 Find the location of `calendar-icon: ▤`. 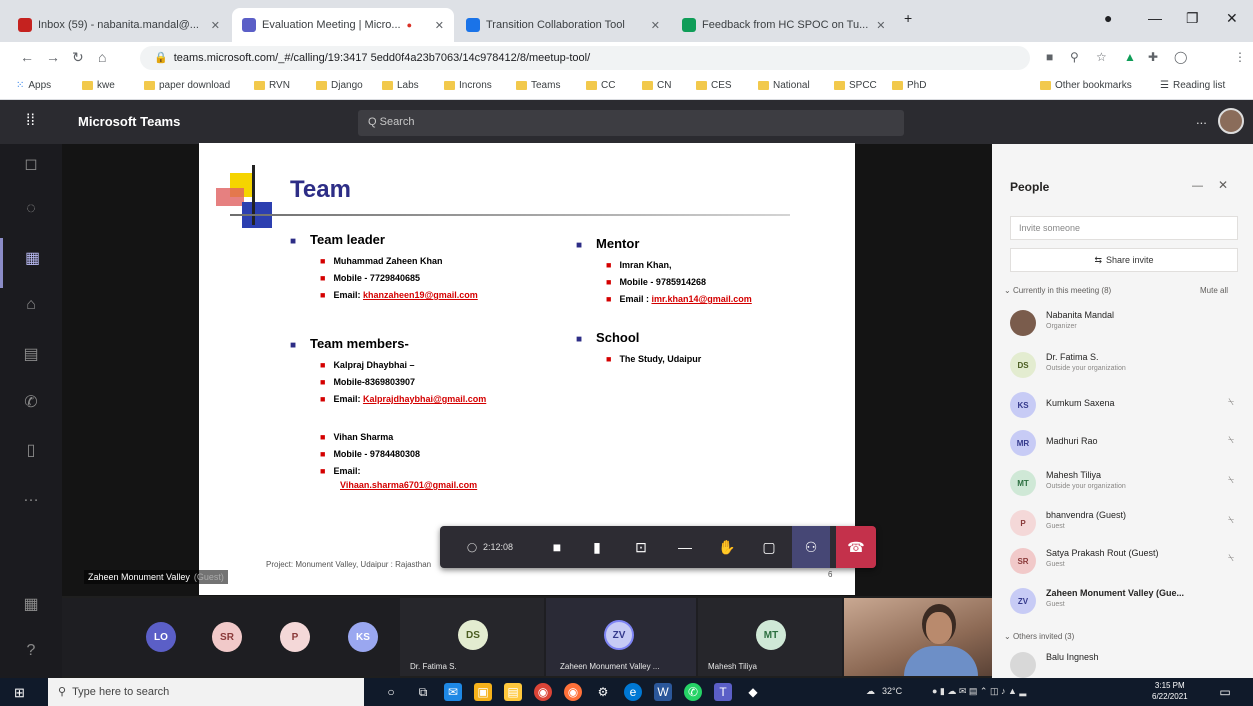

calendar-icon: ▤ is located at coordinates (31, 359).